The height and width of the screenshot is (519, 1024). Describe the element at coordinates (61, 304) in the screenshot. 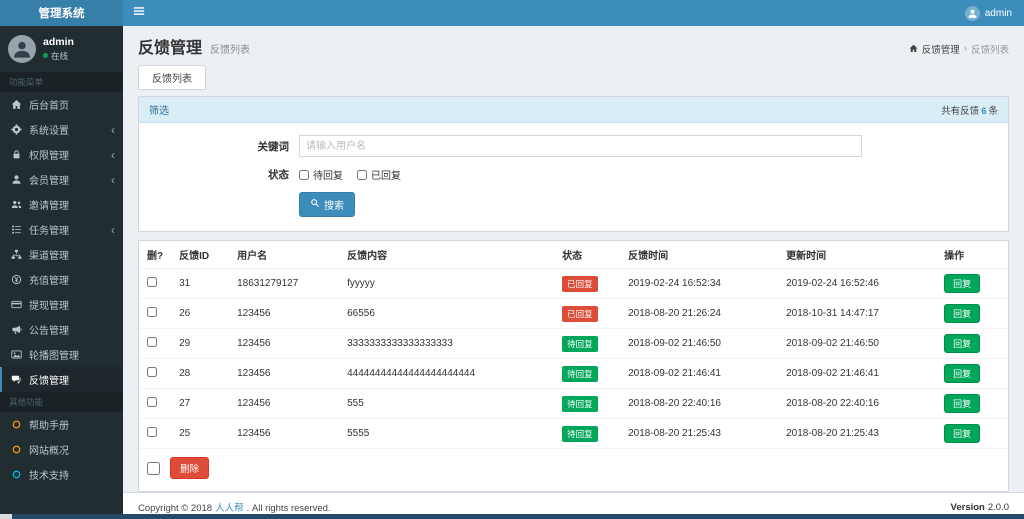

I see `sidebar-item: 提现管理` at that location.